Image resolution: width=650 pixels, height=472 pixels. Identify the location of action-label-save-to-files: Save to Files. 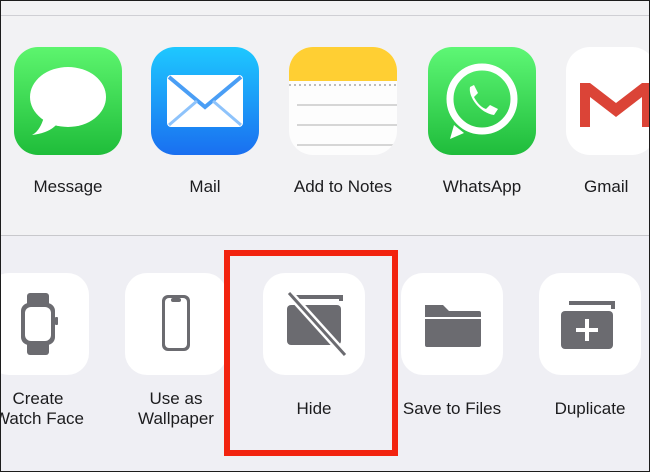
(452, 408).